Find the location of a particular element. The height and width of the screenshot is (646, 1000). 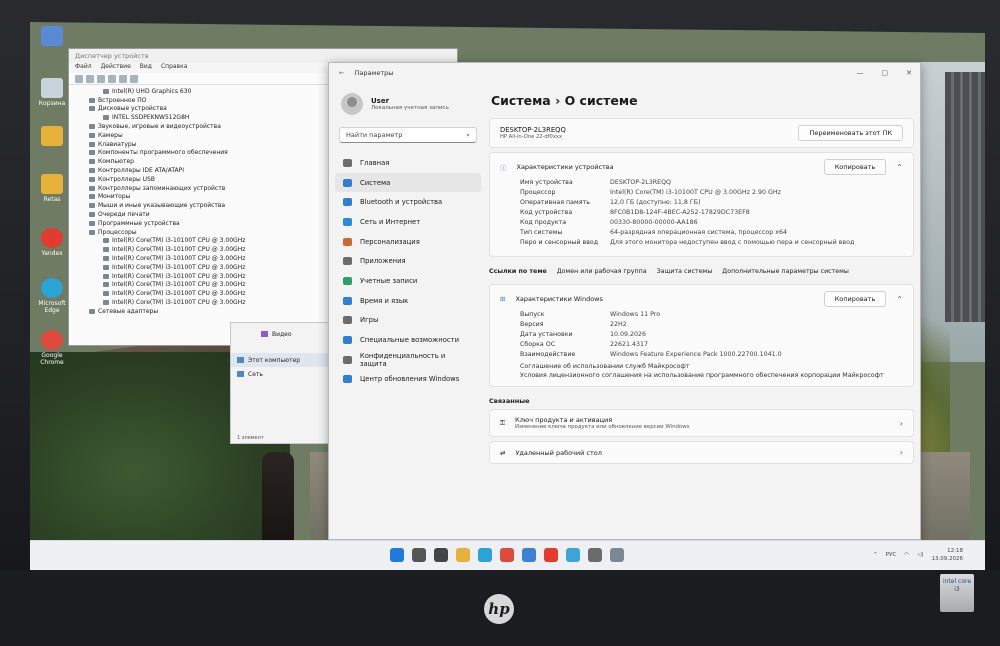

menu-file: Файл is located at coordinates (83, 68).